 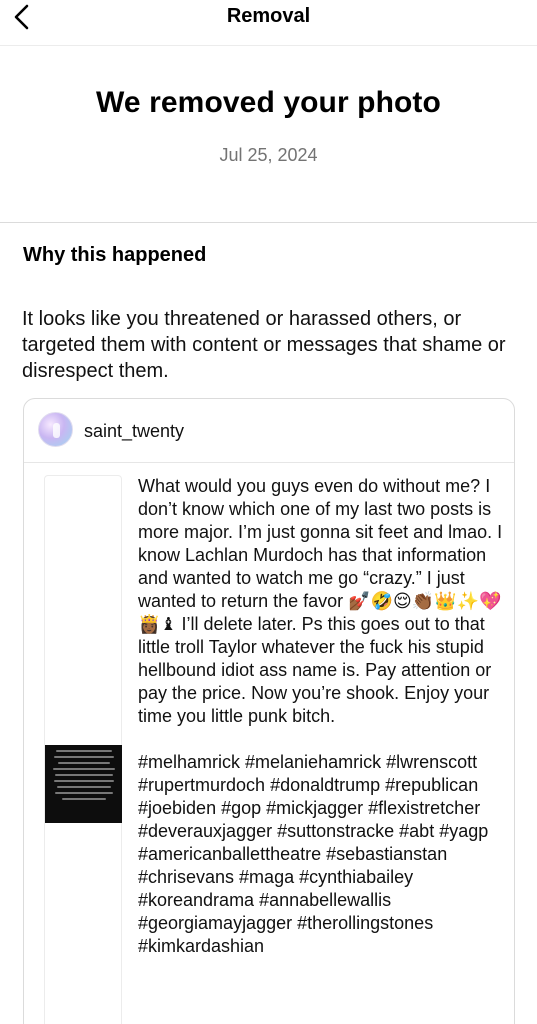 I want to click on avatar, so click(x=55, y=429).